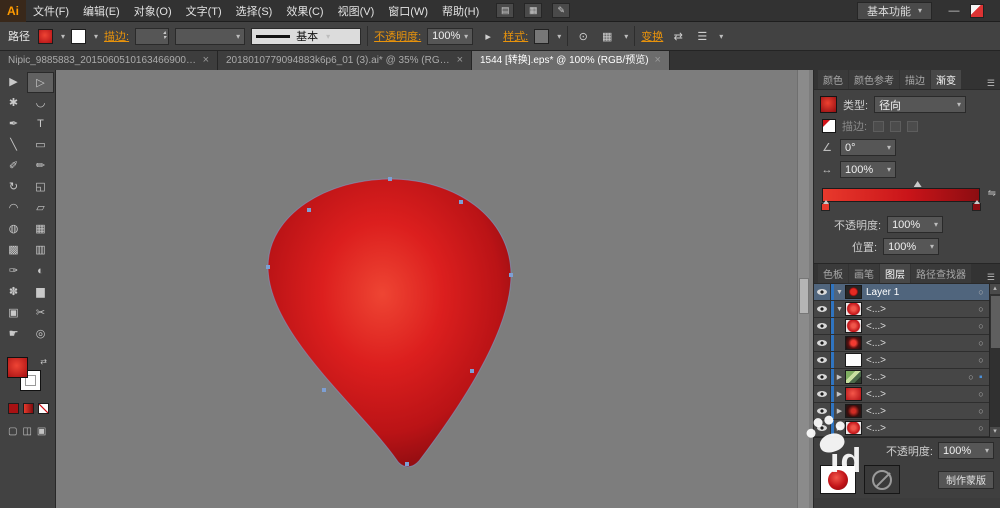 The width and height of the screenshot is (1000, 508). Describe the element at coordinates (13, 187) in the screenshot. I see `rotate-tool: ↻` at that location.